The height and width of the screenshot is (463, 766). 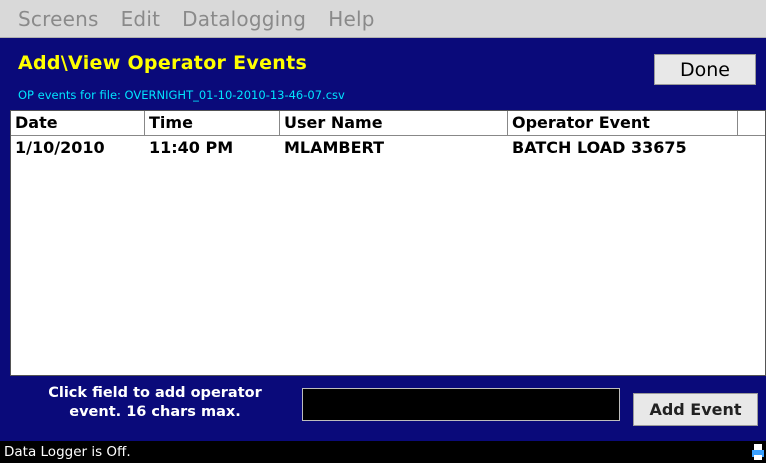 I want to click on menu-screens: Screens, so click(x=58, y=19).